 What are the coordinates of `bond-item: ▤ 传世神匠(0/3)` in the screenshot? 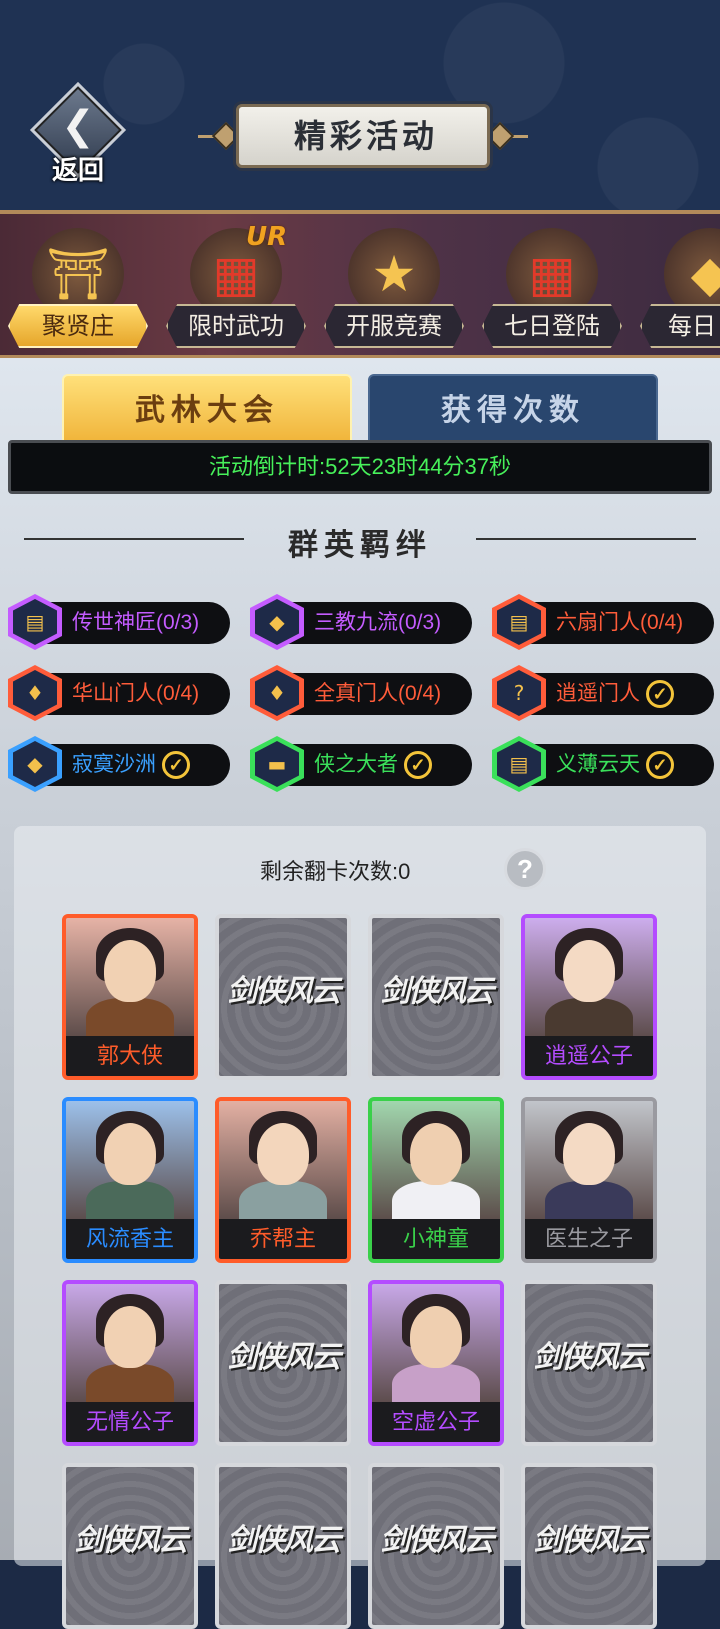 It's located at (119, 622).